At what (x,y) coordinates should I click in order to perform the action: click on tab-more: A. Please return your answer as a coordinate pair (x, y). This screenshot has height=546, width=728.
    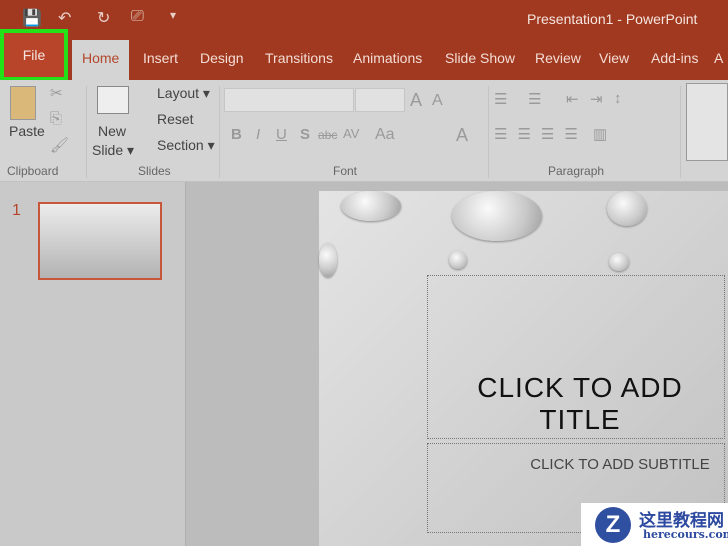
    Looking at the image, I should click on (718, 58).